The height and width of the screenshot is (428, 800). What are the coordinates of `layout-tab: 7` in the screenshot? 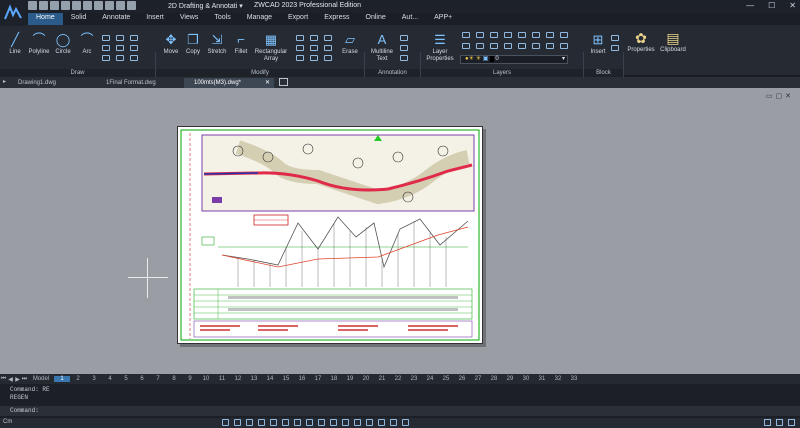 It's located at (158, 379).